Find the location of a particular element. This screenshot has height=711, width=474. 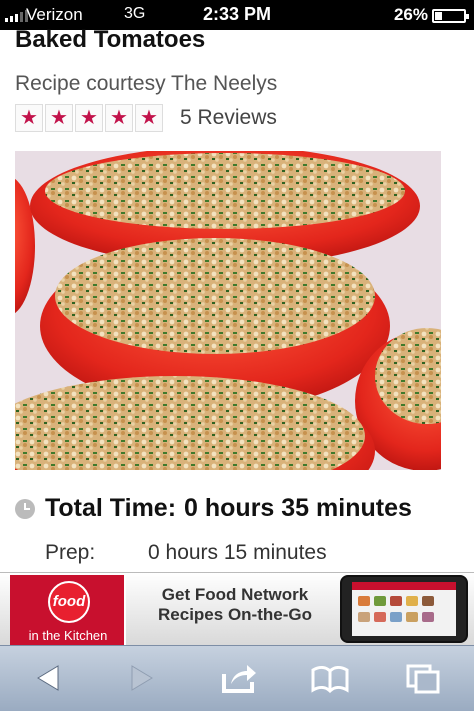

phone-image is located at coordinates (404, 609).